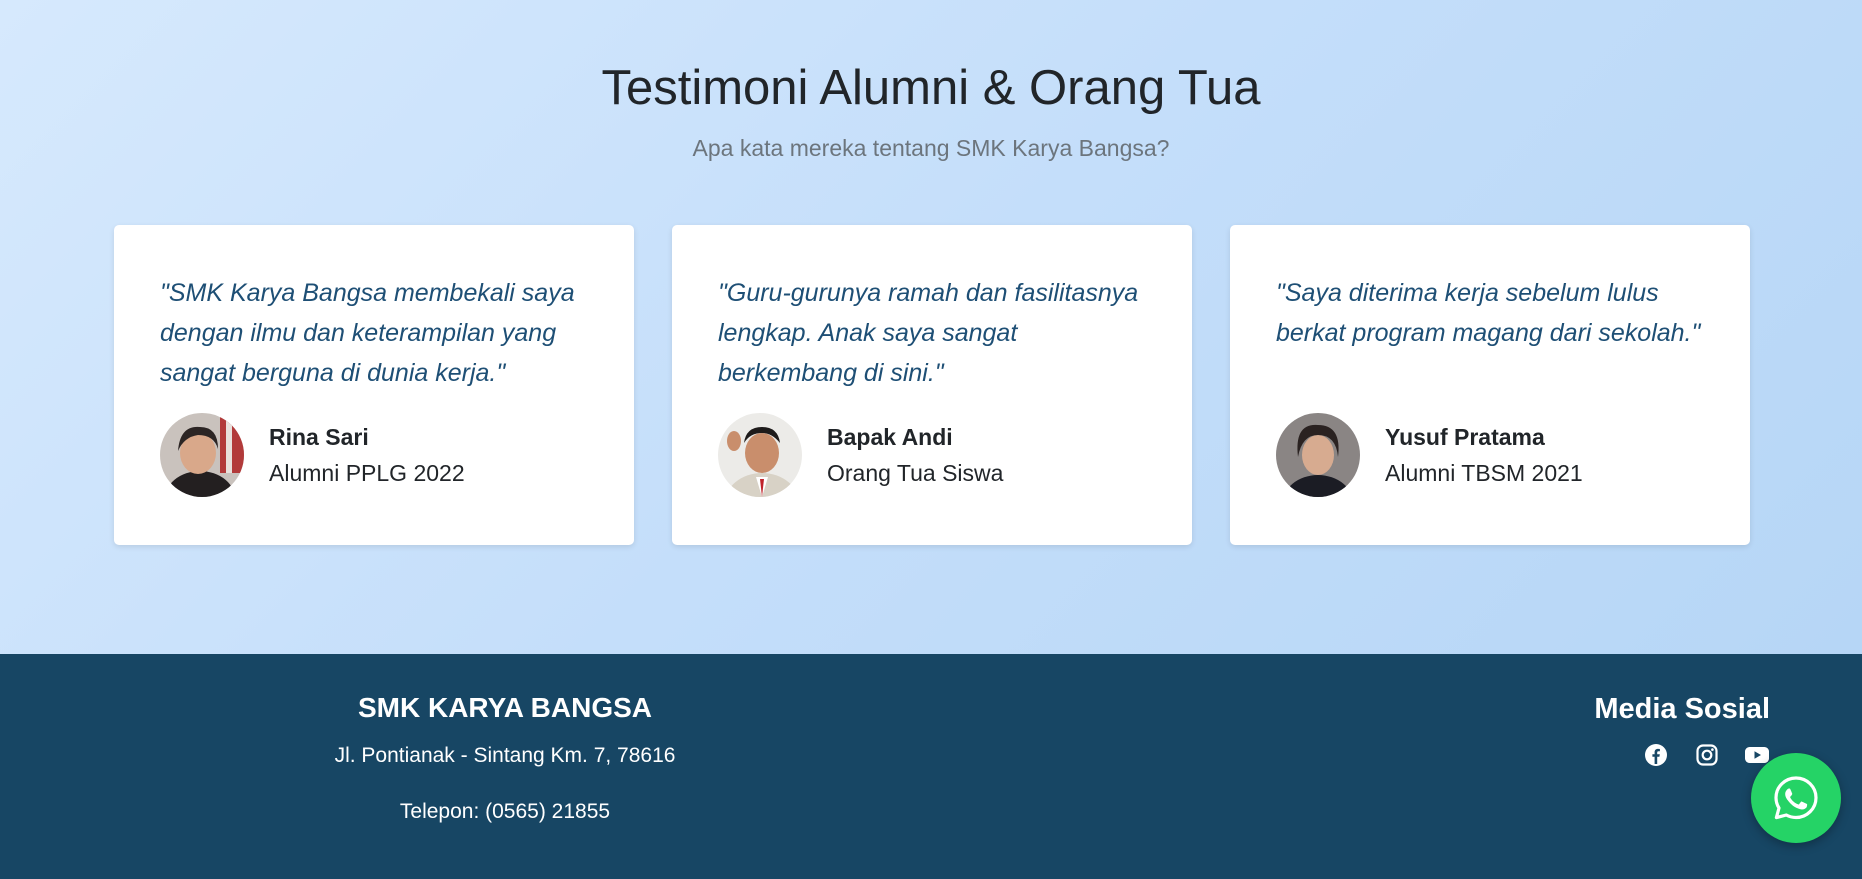  I want to click on testimonial-role: Alumni TBSM 2021, so click(1484, 473).